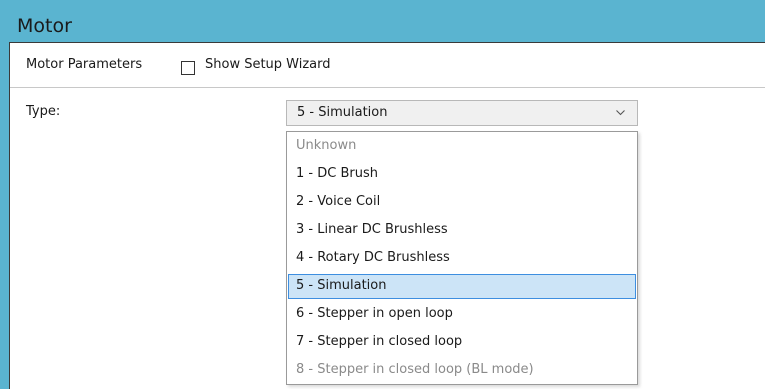  Describe the element at coordinates (462, 202) in the screenshot. I see `dropdown-option: 2 - Voice Coil` at that location.